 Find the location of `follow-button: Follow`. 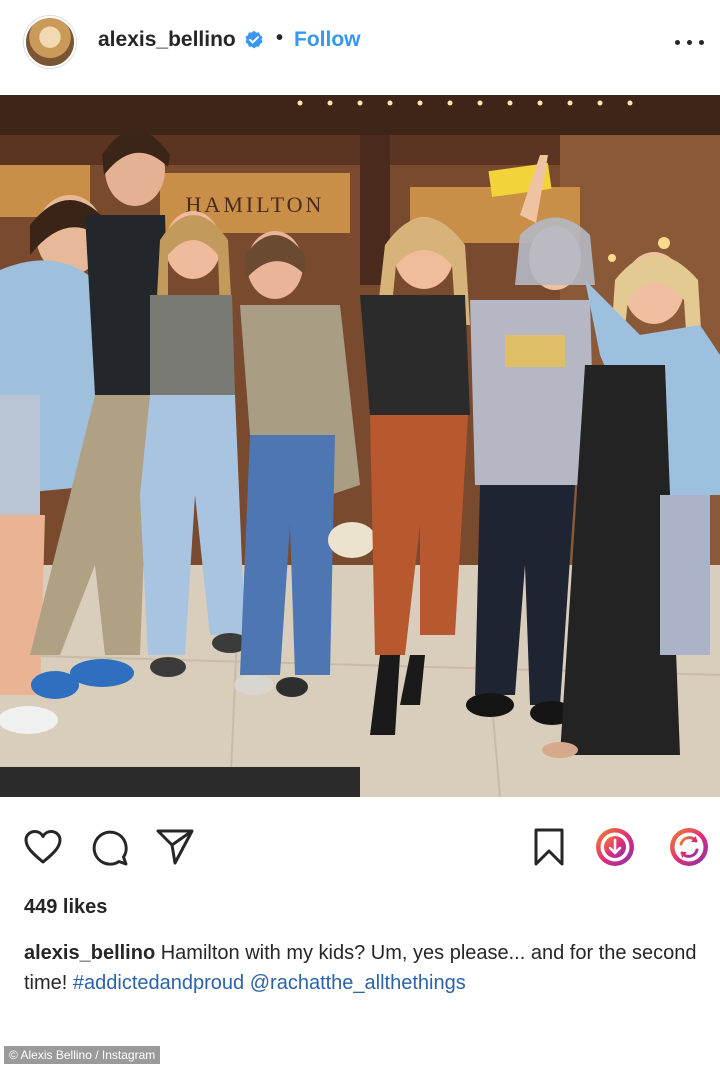

follow-button: Follow is located at coordinates (327, 40).